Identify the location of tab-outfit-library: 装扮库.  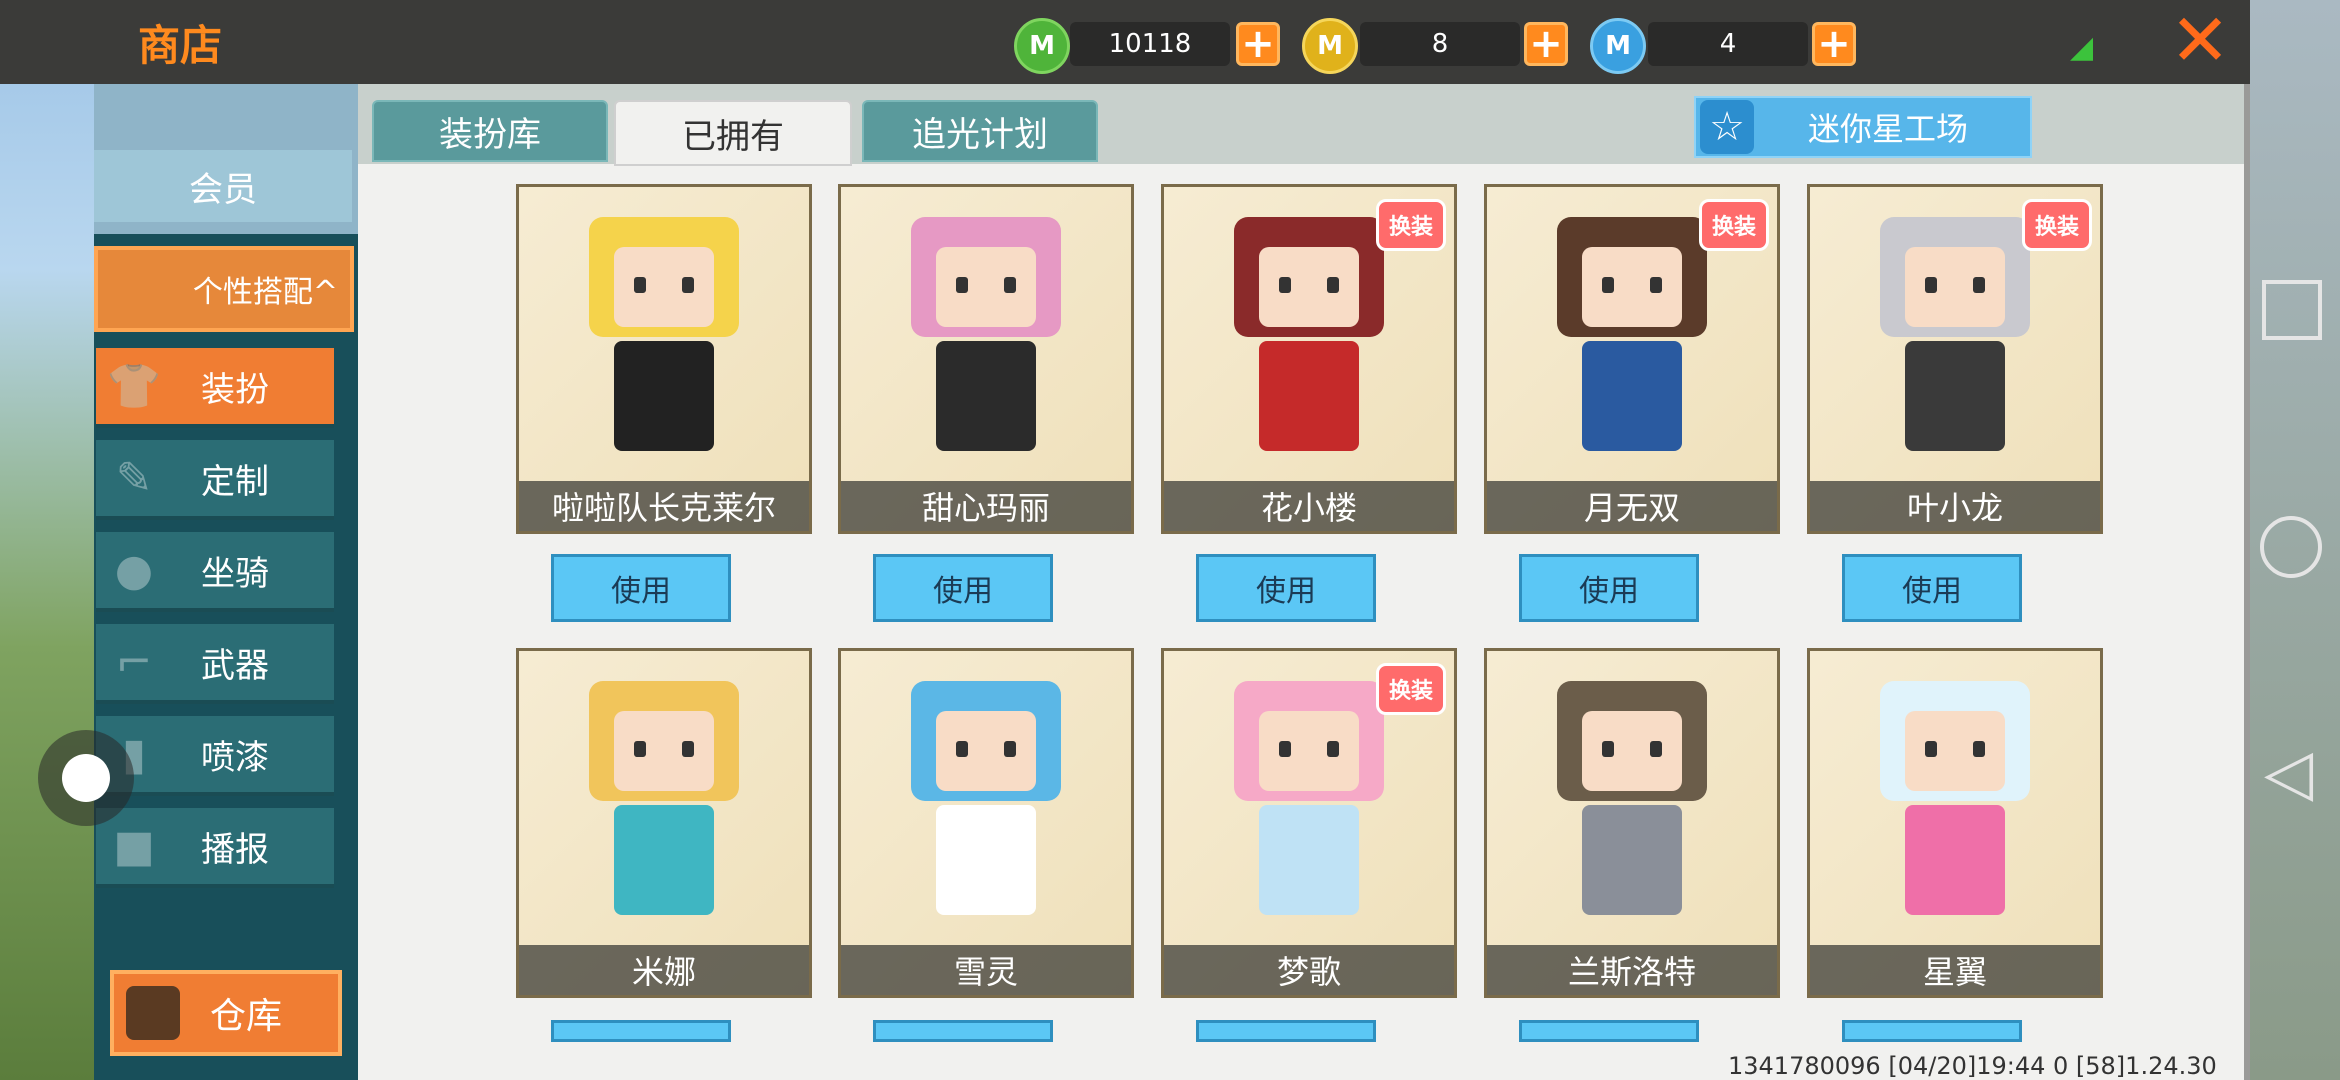
(490, 131).